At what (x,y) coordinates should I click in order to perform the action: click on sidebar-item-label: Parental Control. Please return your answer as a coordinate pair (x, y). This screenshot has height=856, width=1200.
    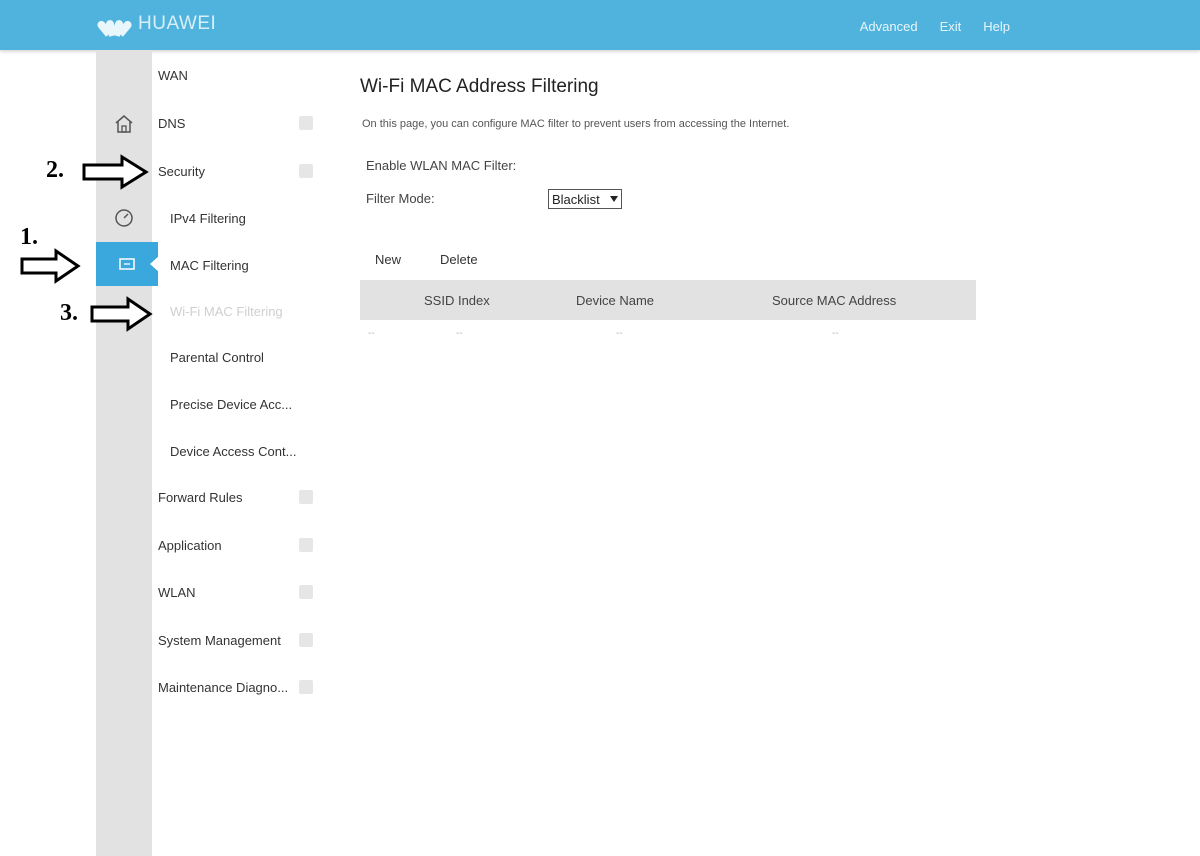
    Looking at the image, I should click on (217, 357).